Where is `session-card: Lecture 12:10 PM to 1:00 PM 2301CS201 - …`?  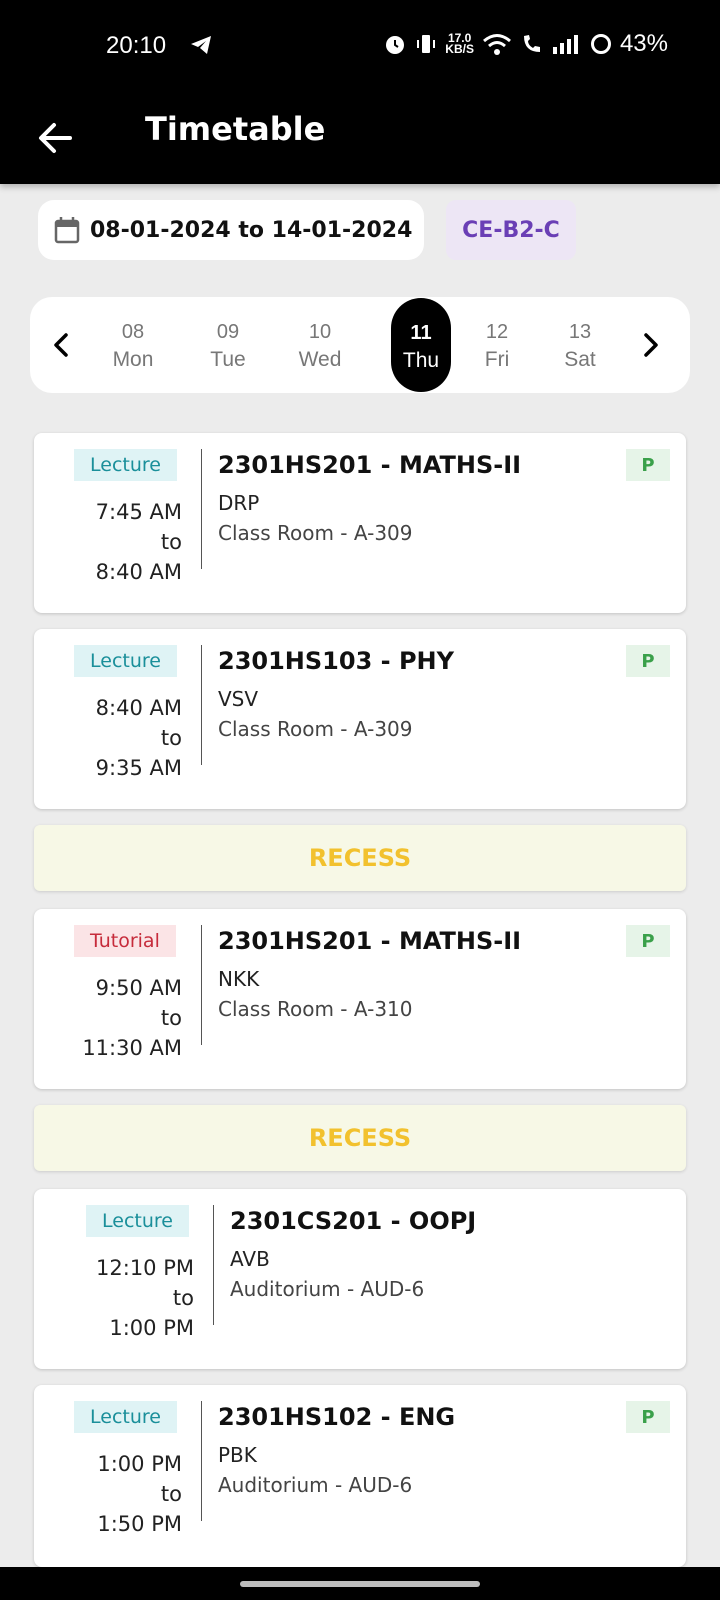 session-card: Lecture 12:10 PM to 1:00 PM 2301CS201 - … is located at coordinates (360, 1279).